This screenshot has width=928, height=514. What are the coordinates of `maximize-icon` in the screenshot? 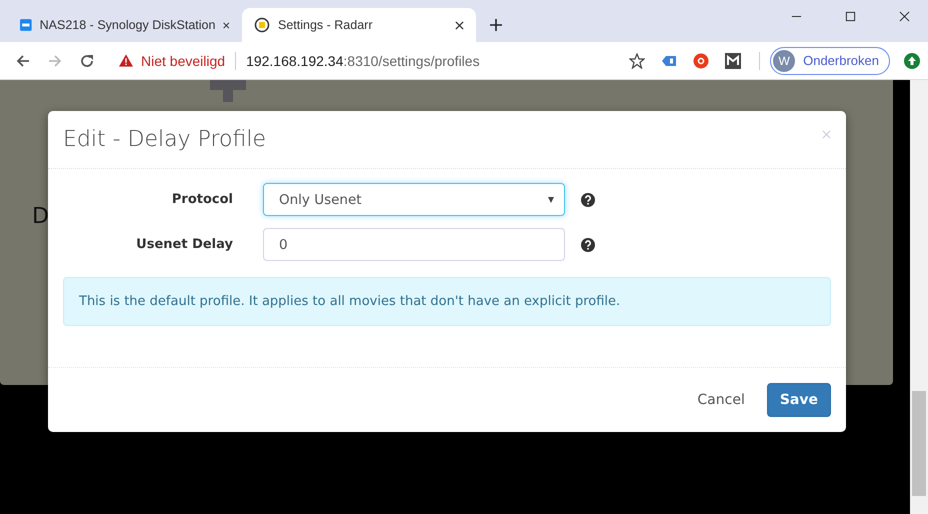 It's located at (850, 16).